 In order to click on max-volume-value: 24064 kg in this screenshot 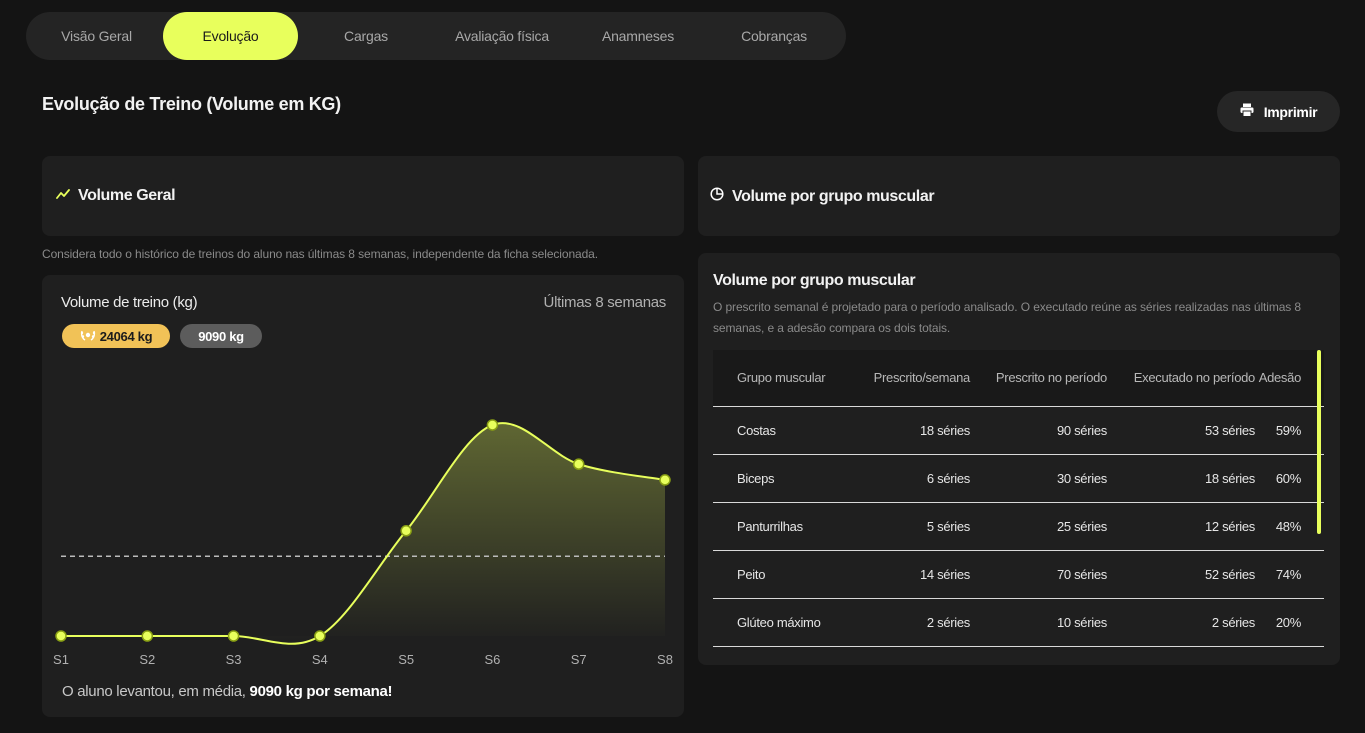, I will do `click(126, 336)`.